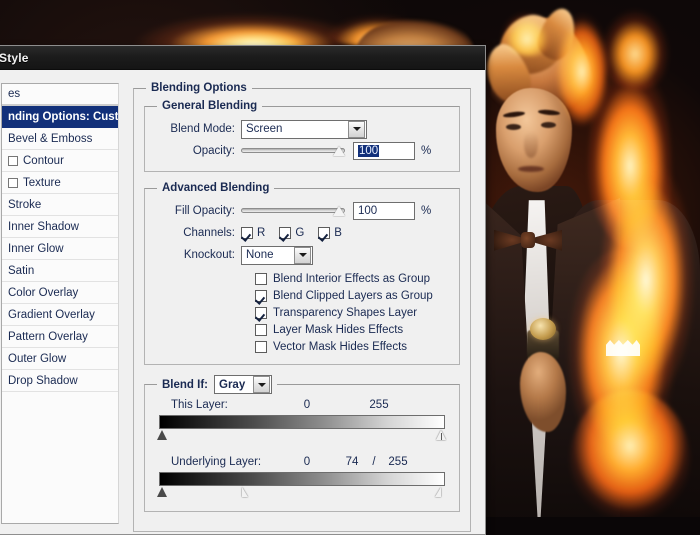 This screenshot has width=700, height=535. I want to click on this-layer-low-handle, so click(162, 435).